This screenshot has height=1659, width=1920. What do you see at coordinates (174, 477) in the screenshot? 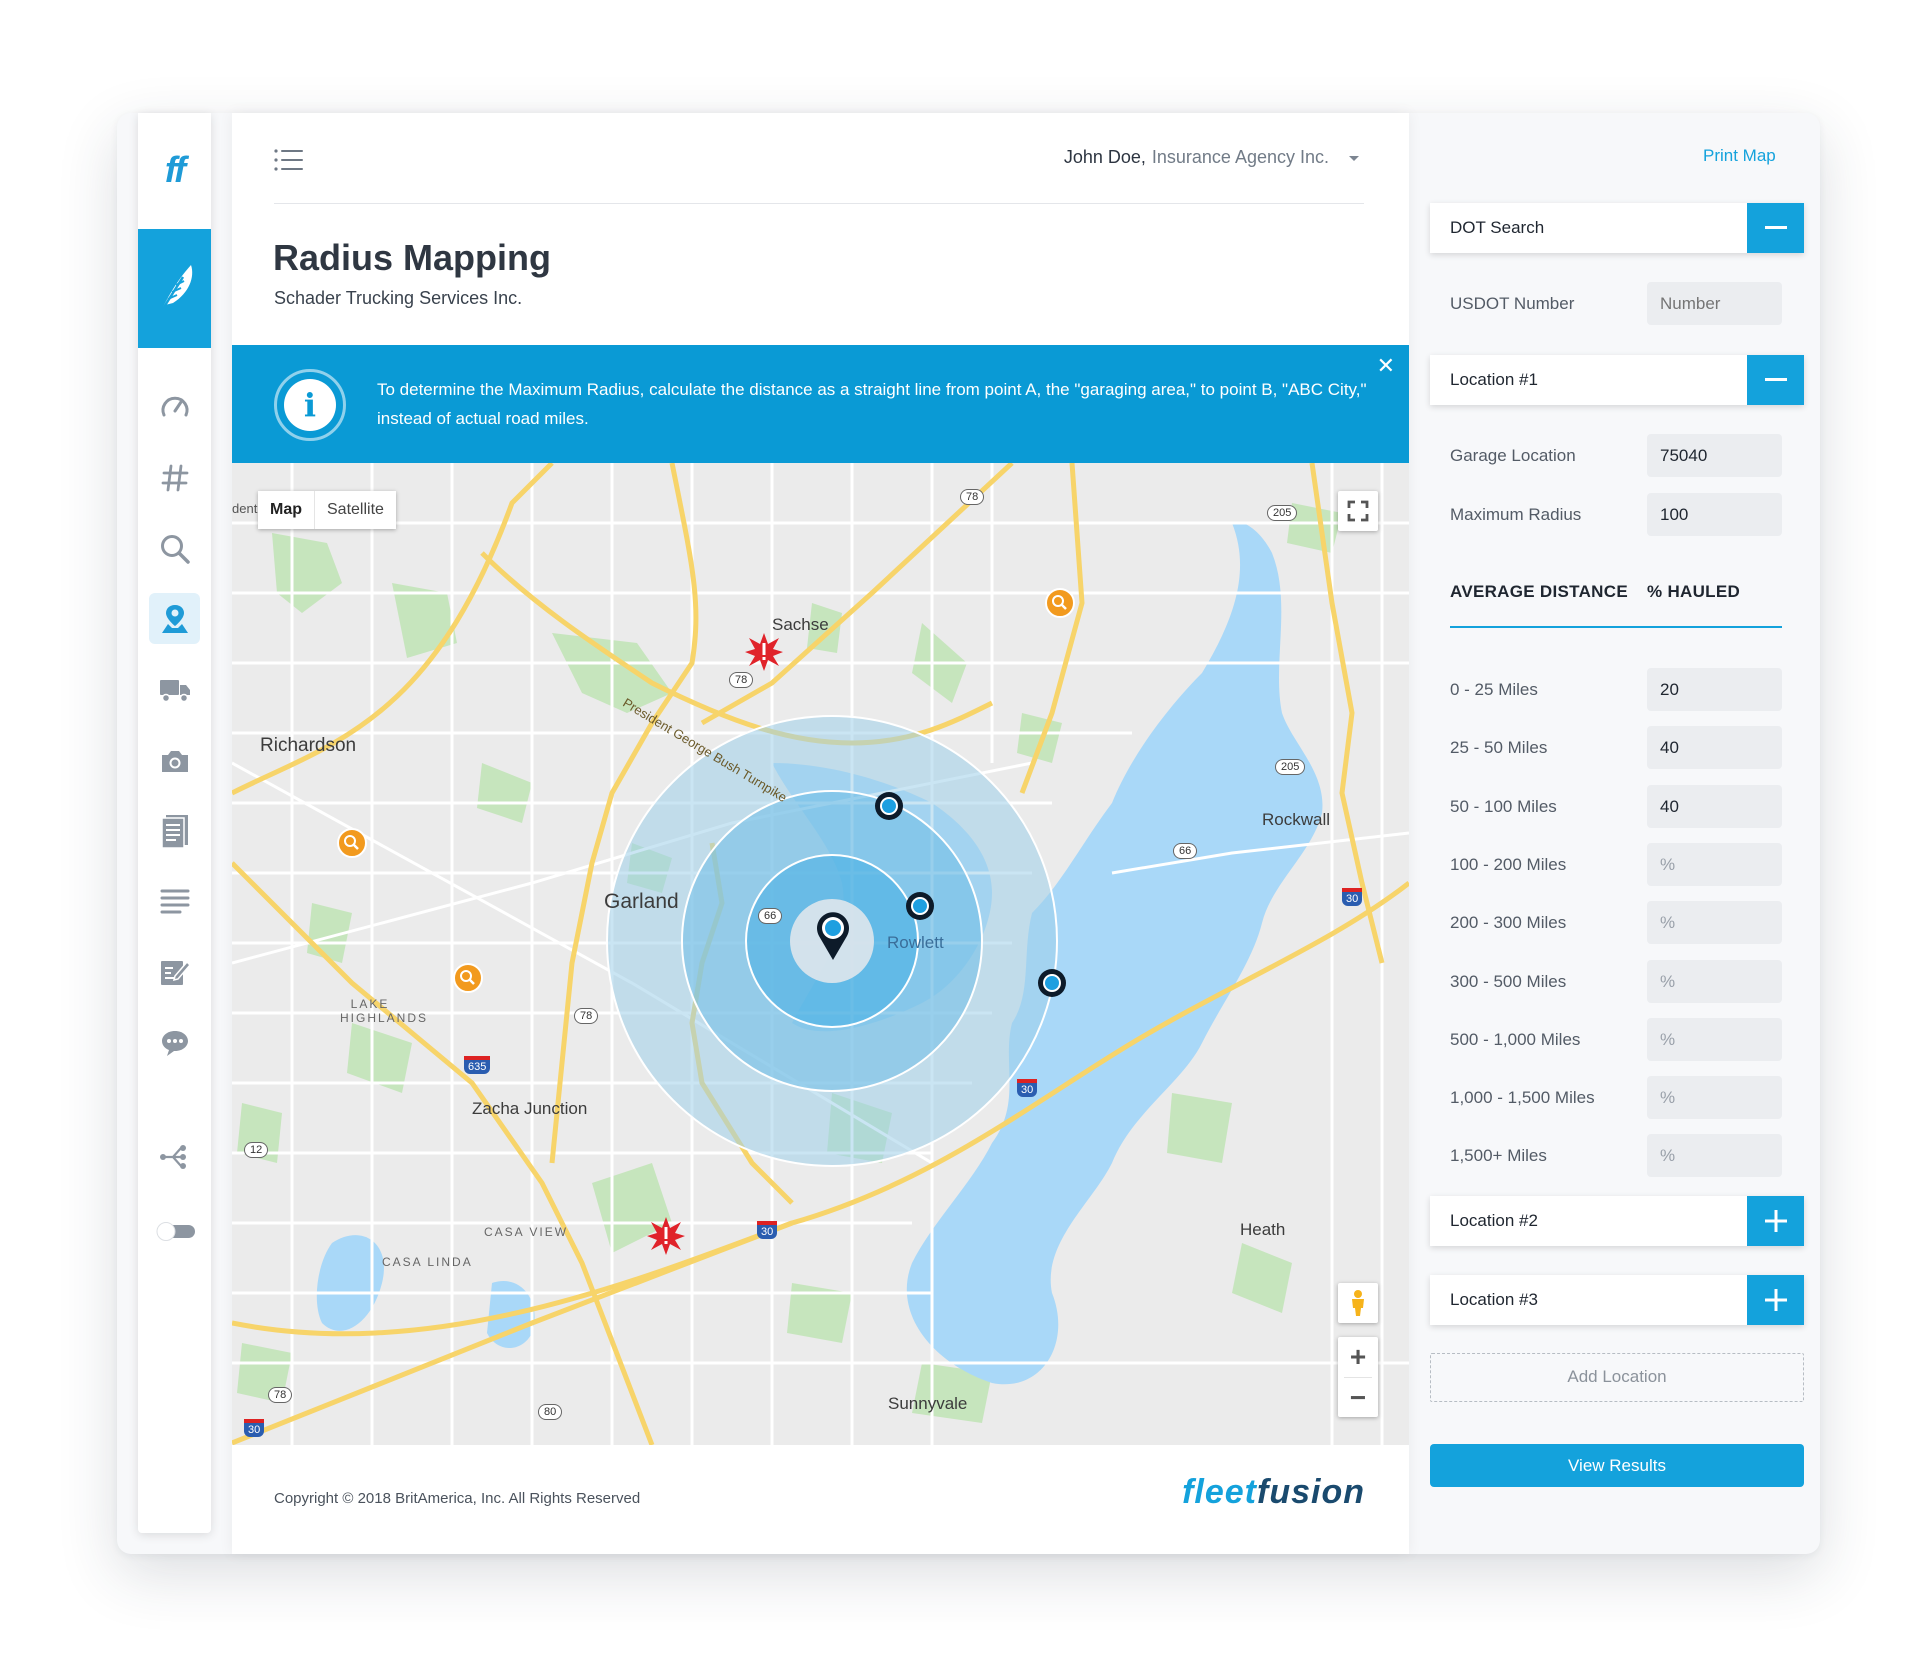
I see `sidebar-item-numbers` at bounding box center [174, 477].